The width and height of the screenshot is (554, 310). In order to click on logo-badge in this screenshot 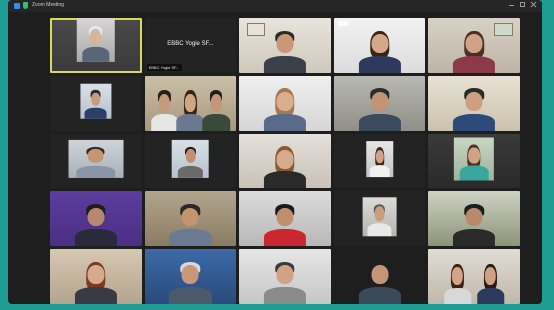, I will do `click(342, 23)`.